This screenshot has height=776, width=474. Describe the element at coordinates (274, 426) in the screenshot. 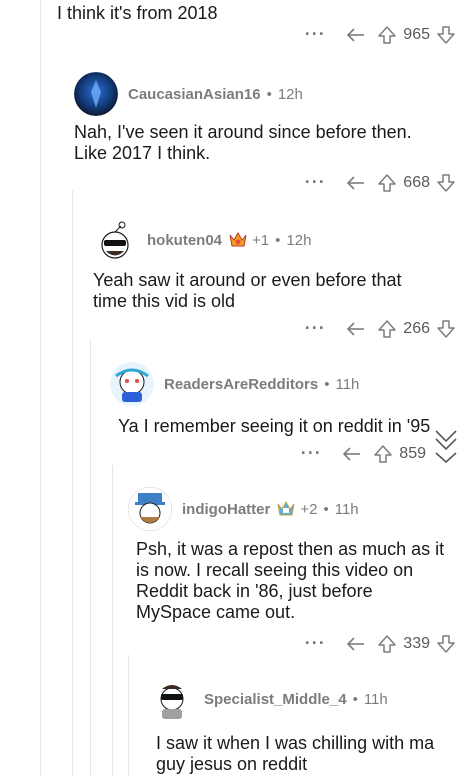

I see `comment-body: Ya I remember seeing it on reddit in '95` at that location.